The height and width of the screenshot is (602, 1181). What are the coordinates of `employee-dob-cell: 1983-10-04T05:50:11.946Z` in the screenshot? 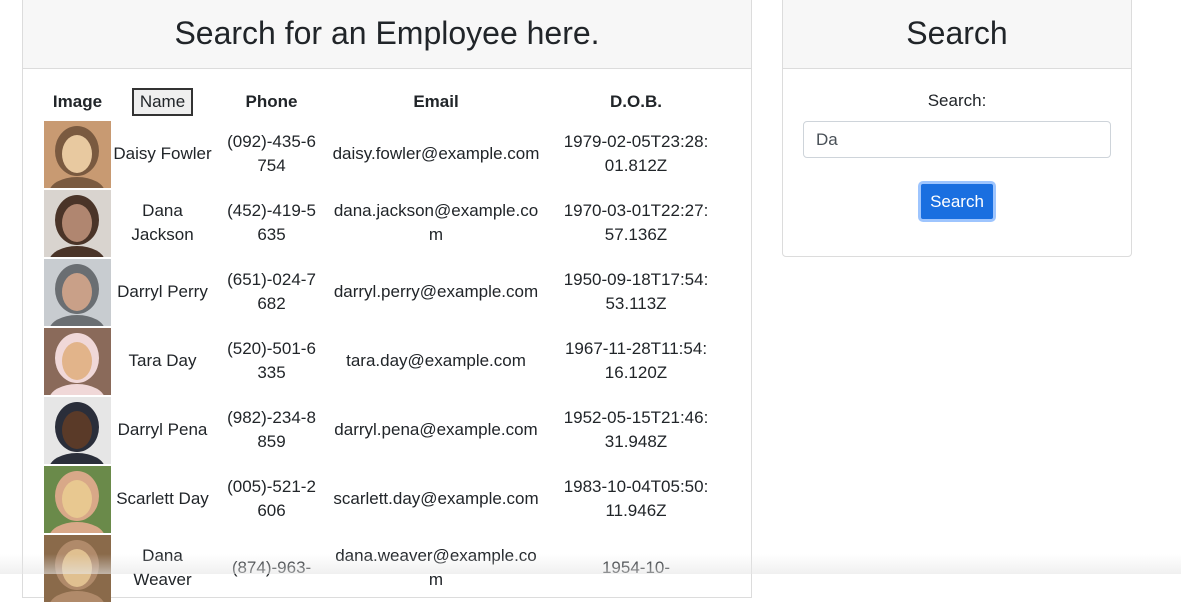 It's located at (636, 498).